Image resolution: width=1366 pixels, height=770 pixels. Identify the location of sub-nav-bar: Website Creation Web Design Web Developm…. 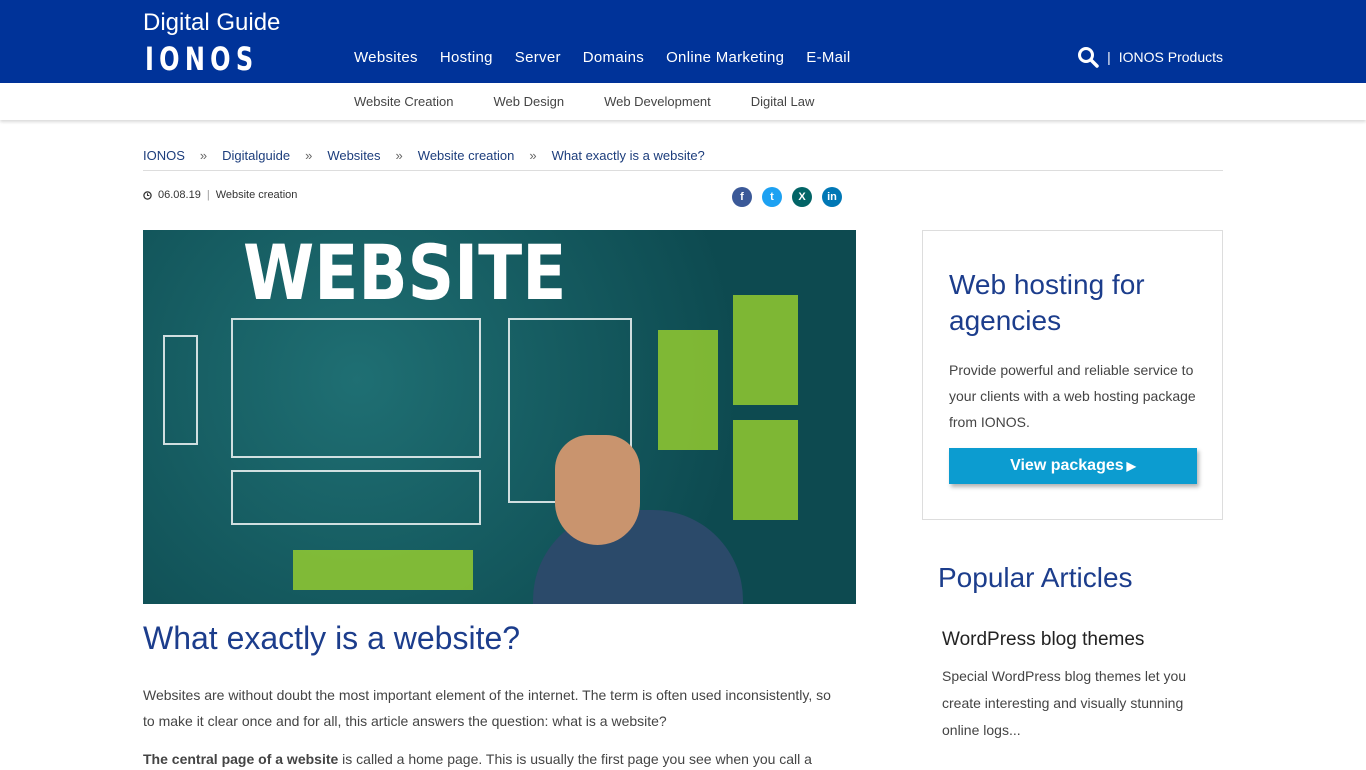
(683, 101).